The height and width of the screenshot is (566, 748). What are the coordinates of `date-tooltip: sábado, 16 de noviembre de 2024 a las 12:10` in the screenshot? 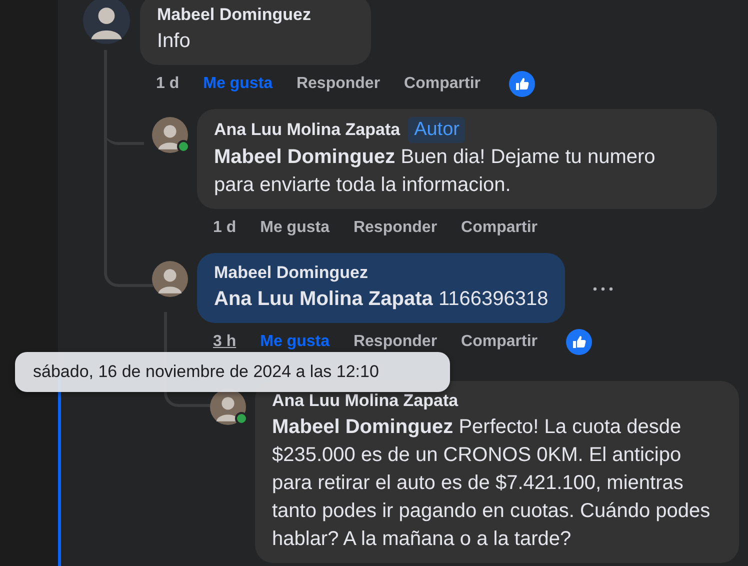 It's located at (232, 372).